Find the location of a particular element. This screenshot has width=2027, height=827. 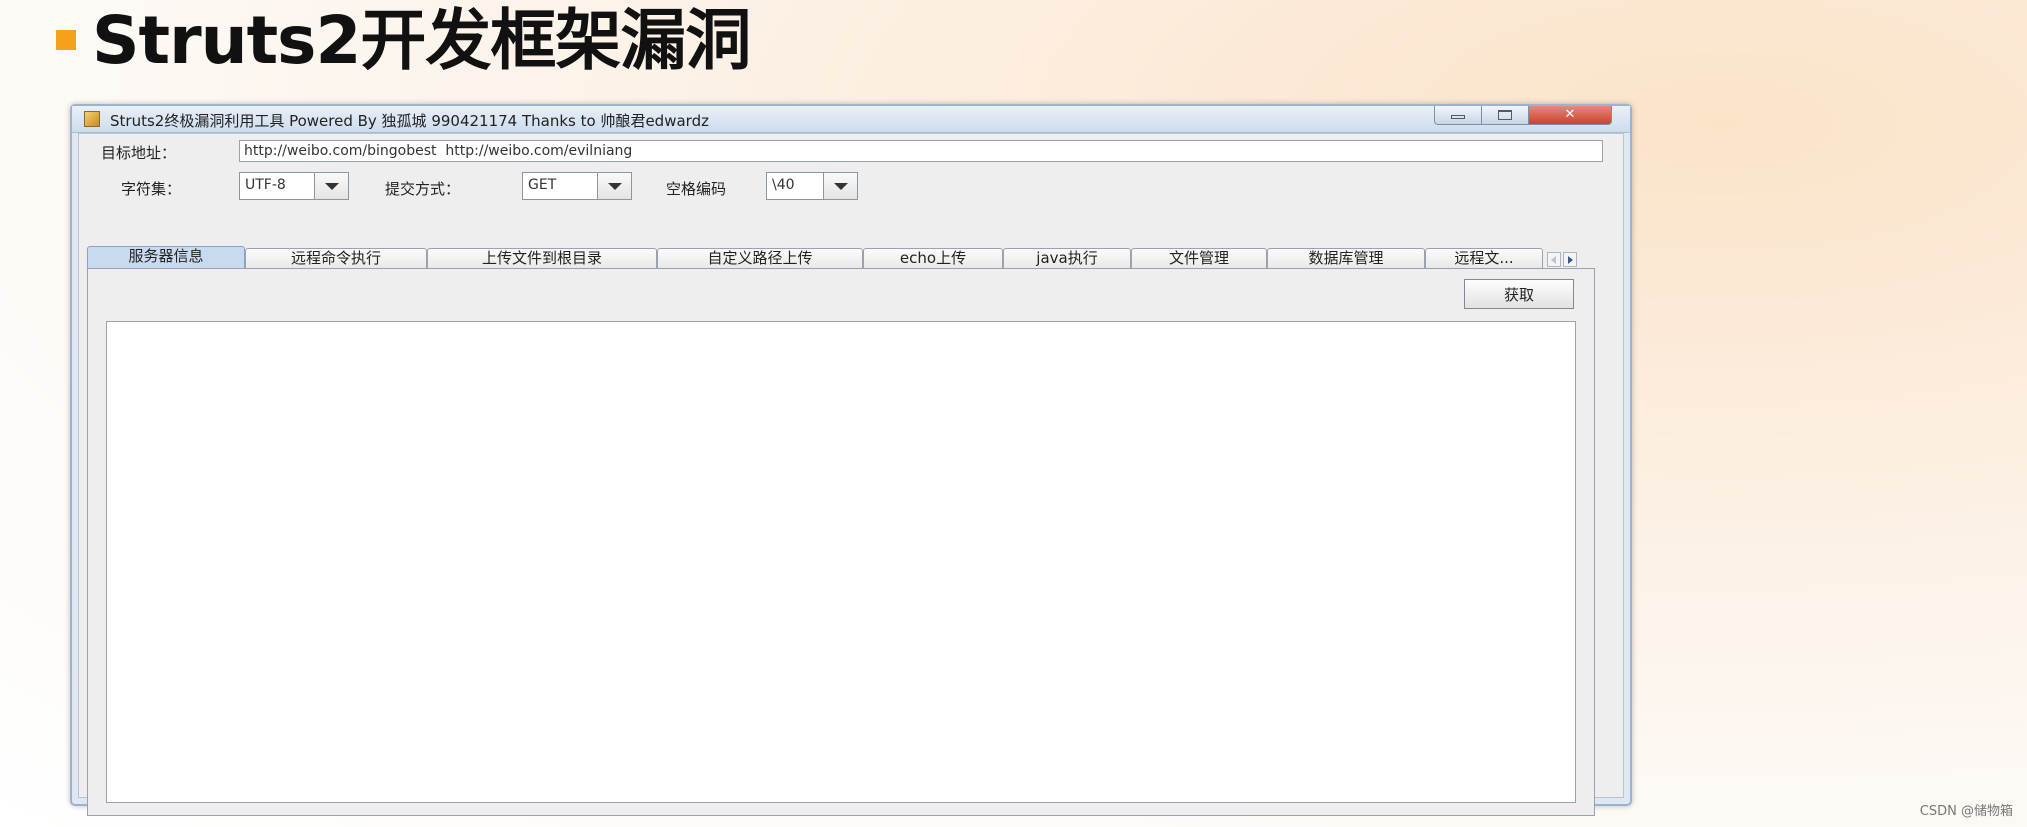

space-encoding-value: \40 is located at coordinates (783, 185).